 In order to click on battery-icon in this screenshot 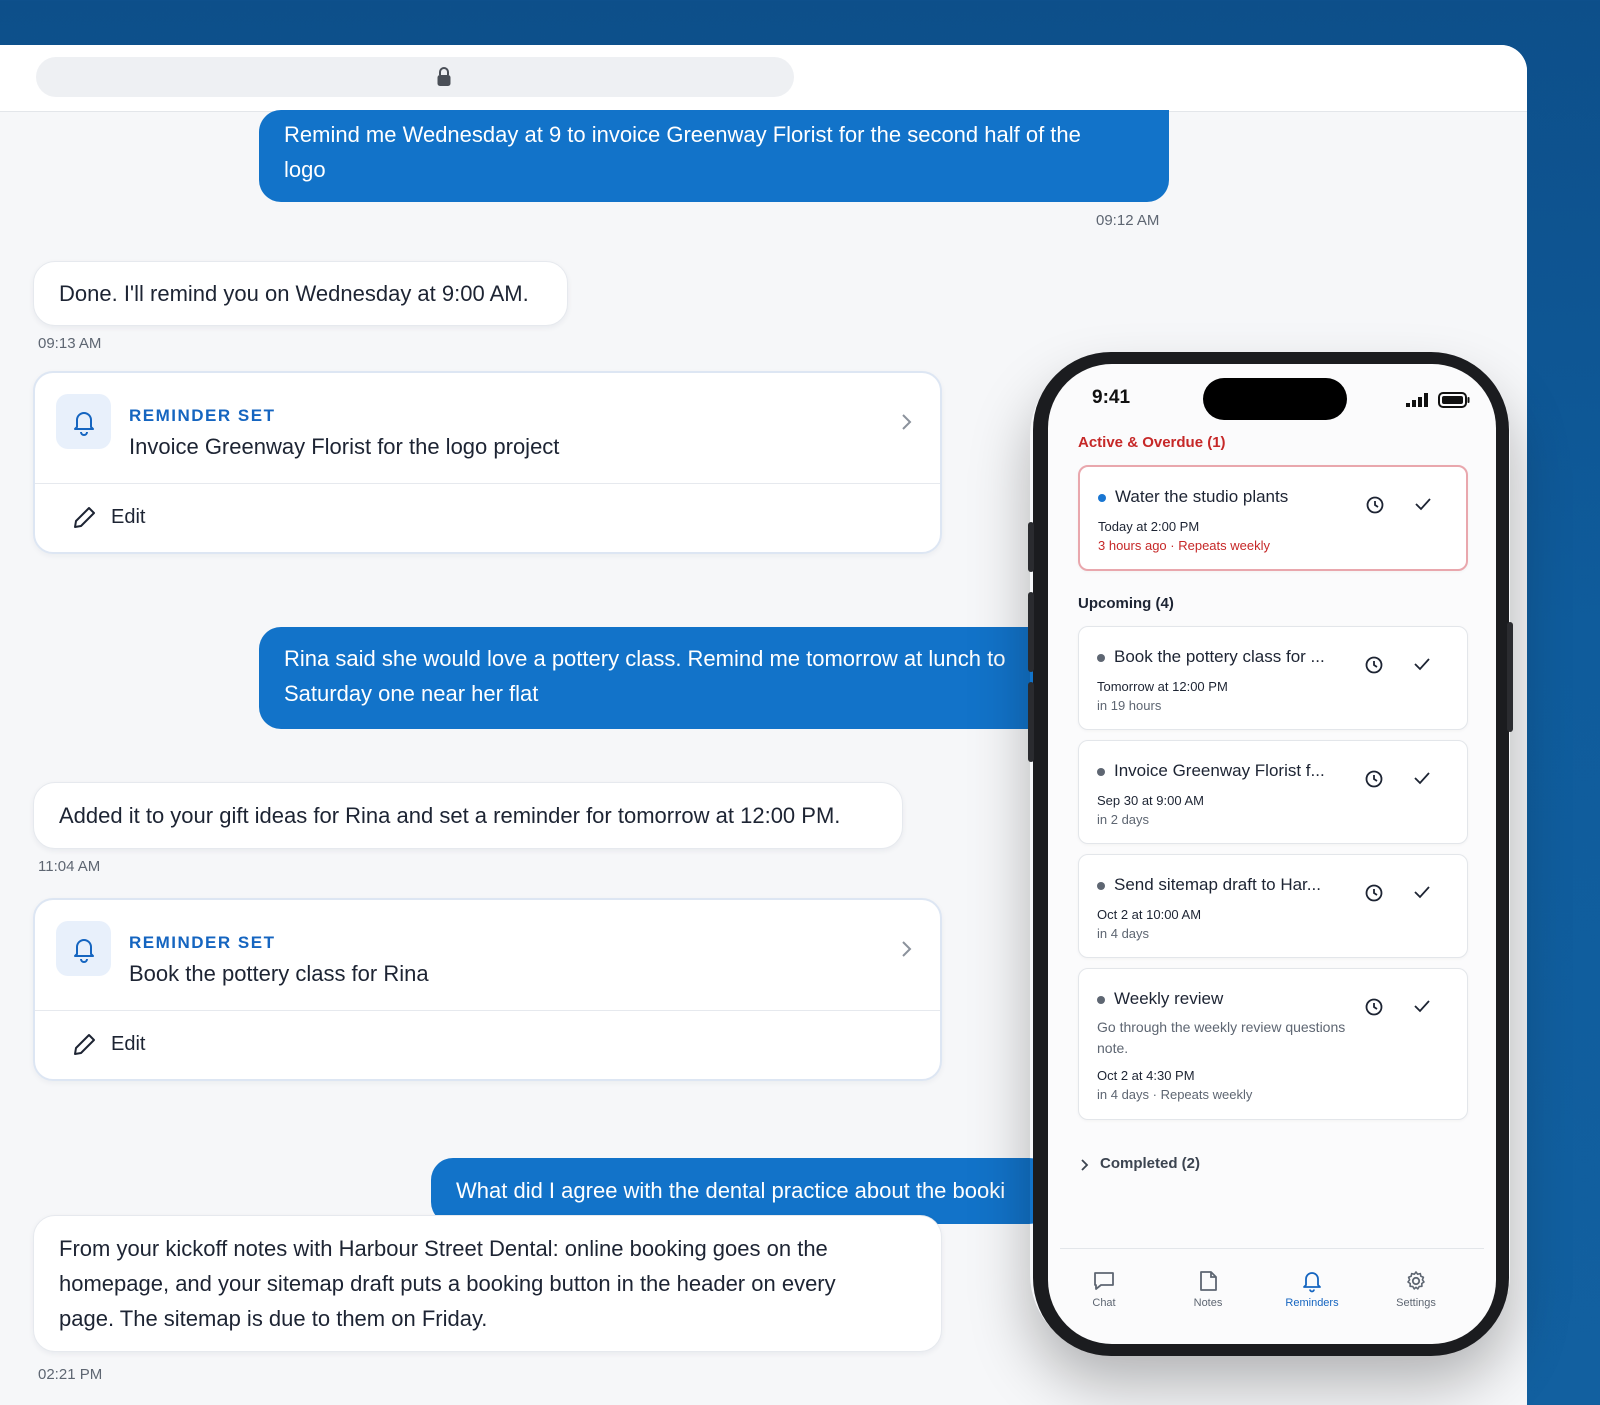, I will do `click(1454, 400)`.